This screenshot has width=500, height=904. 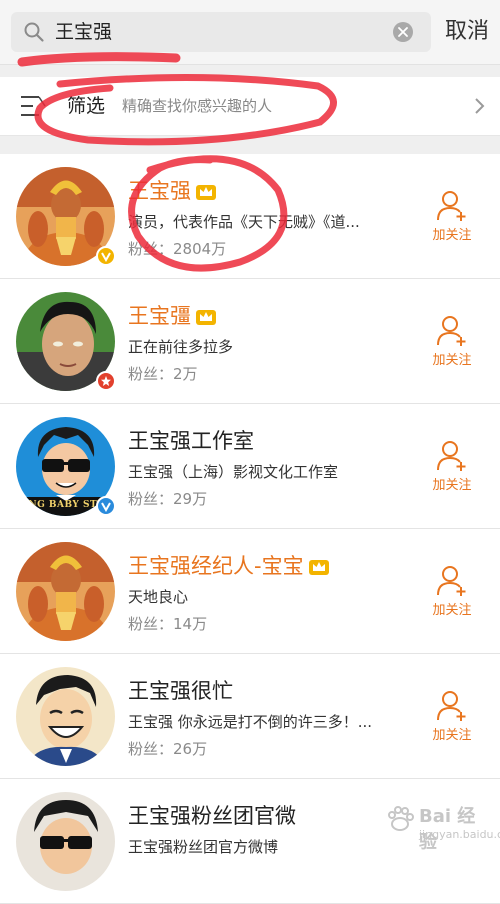 I want to click on user-name: 王宝强很忙, so click(x=180, y=691).